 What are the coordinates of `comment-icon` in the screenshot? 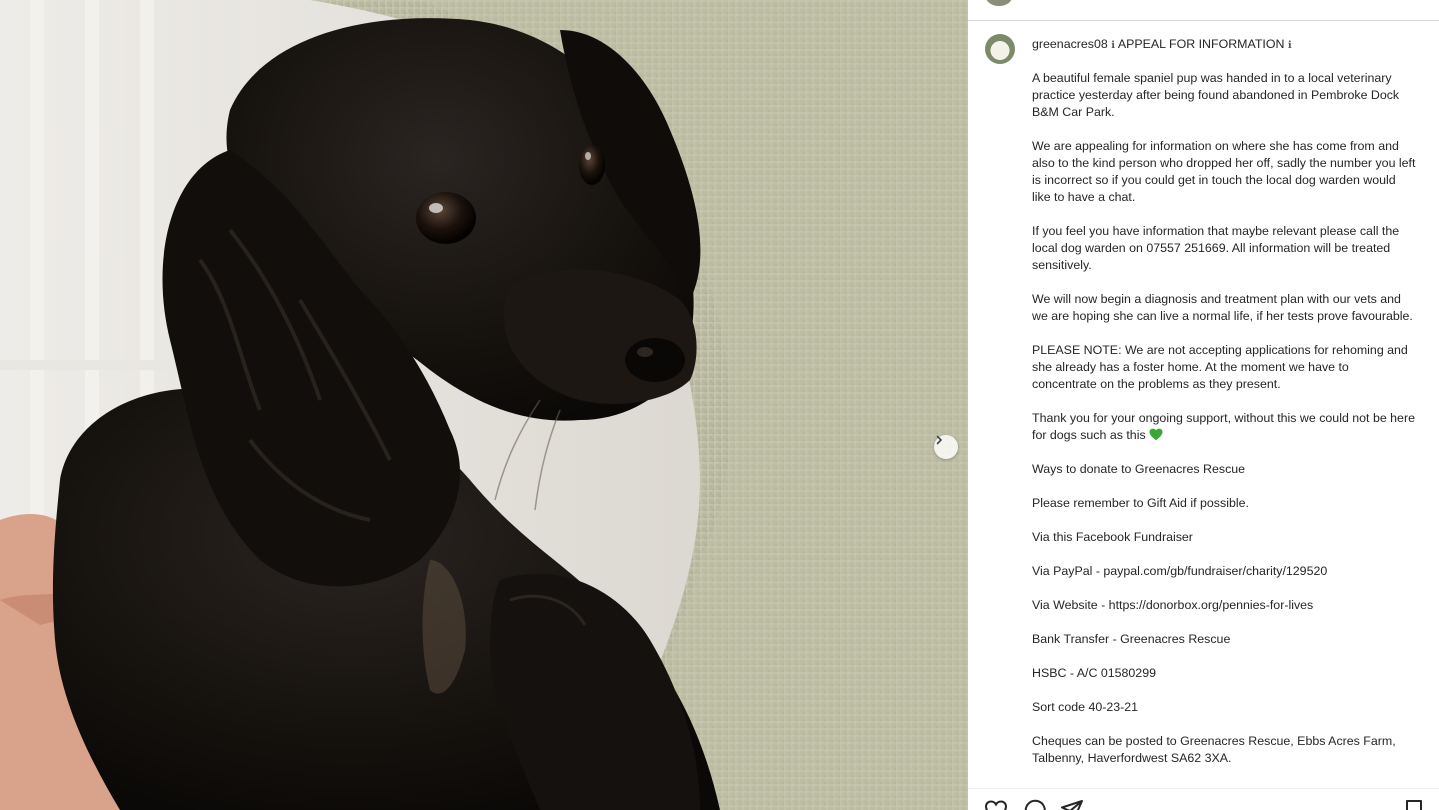 It's located at (1035, 804).